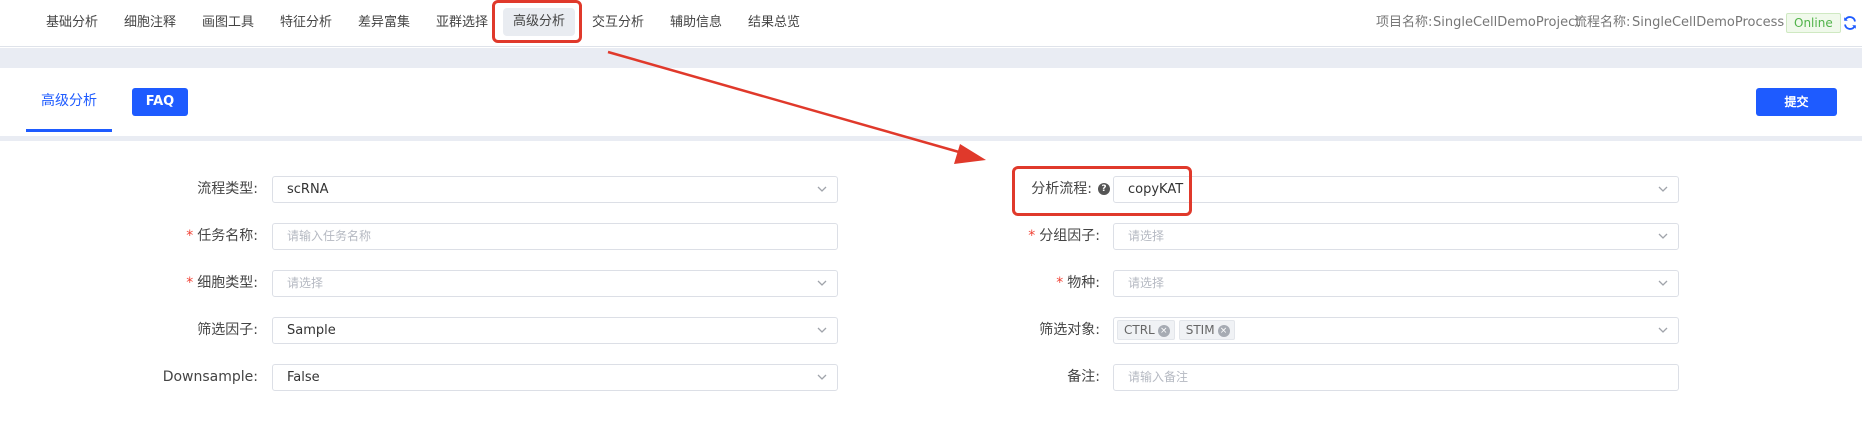 The height and width of the screenshot is (422, 1862). What do you see at coordinates (537, 21) in the screenshot?
I see `highlight-box-nav` at bounding box center [537, 21].